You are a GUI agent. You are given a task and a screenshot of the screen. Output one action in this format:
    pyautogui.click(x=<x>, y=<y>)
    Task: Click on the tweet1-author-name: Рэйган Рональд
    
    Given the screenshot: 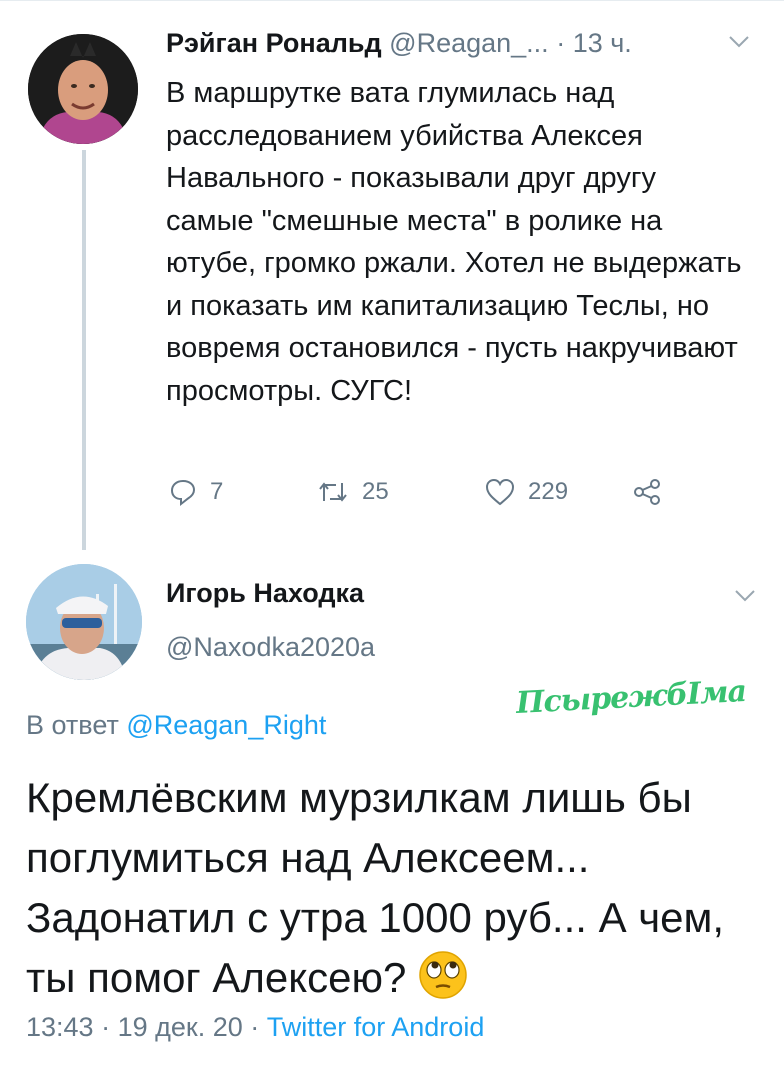 What is the action you would take?
    pyautogui.click(x=274, y=43)
    